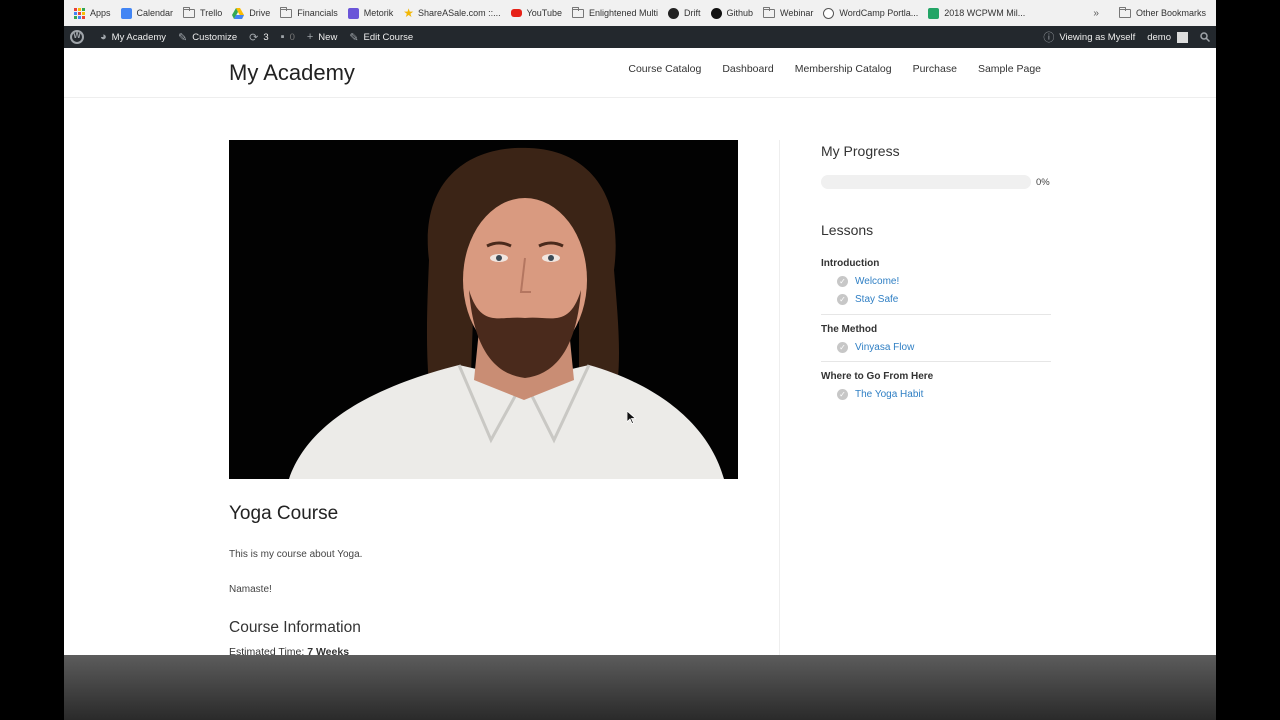 This screenshot has width=1280, height=720. What do you see at coordinates (623, 13) in the screenshot?
I see `bookmark-label: Enlightened Multi` at bounding box center [623, 13].